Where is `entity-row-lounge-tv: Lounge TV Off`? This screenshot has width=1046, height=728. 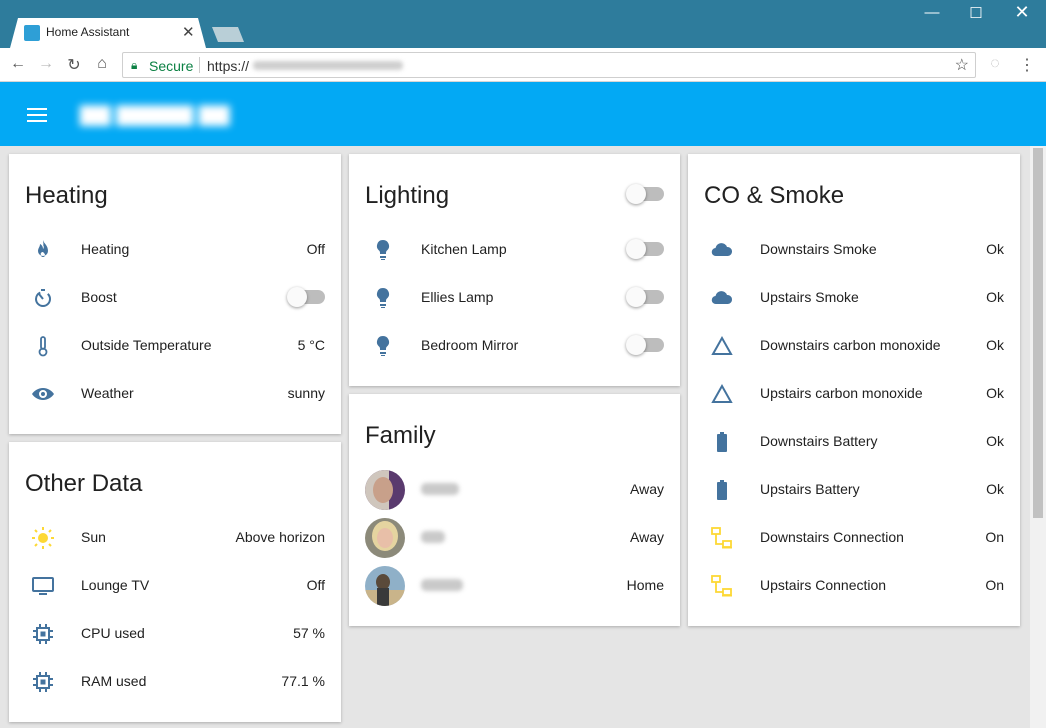 entity-row-lounge-tv: Lounge TV Off is located at coordinates (175, 586).